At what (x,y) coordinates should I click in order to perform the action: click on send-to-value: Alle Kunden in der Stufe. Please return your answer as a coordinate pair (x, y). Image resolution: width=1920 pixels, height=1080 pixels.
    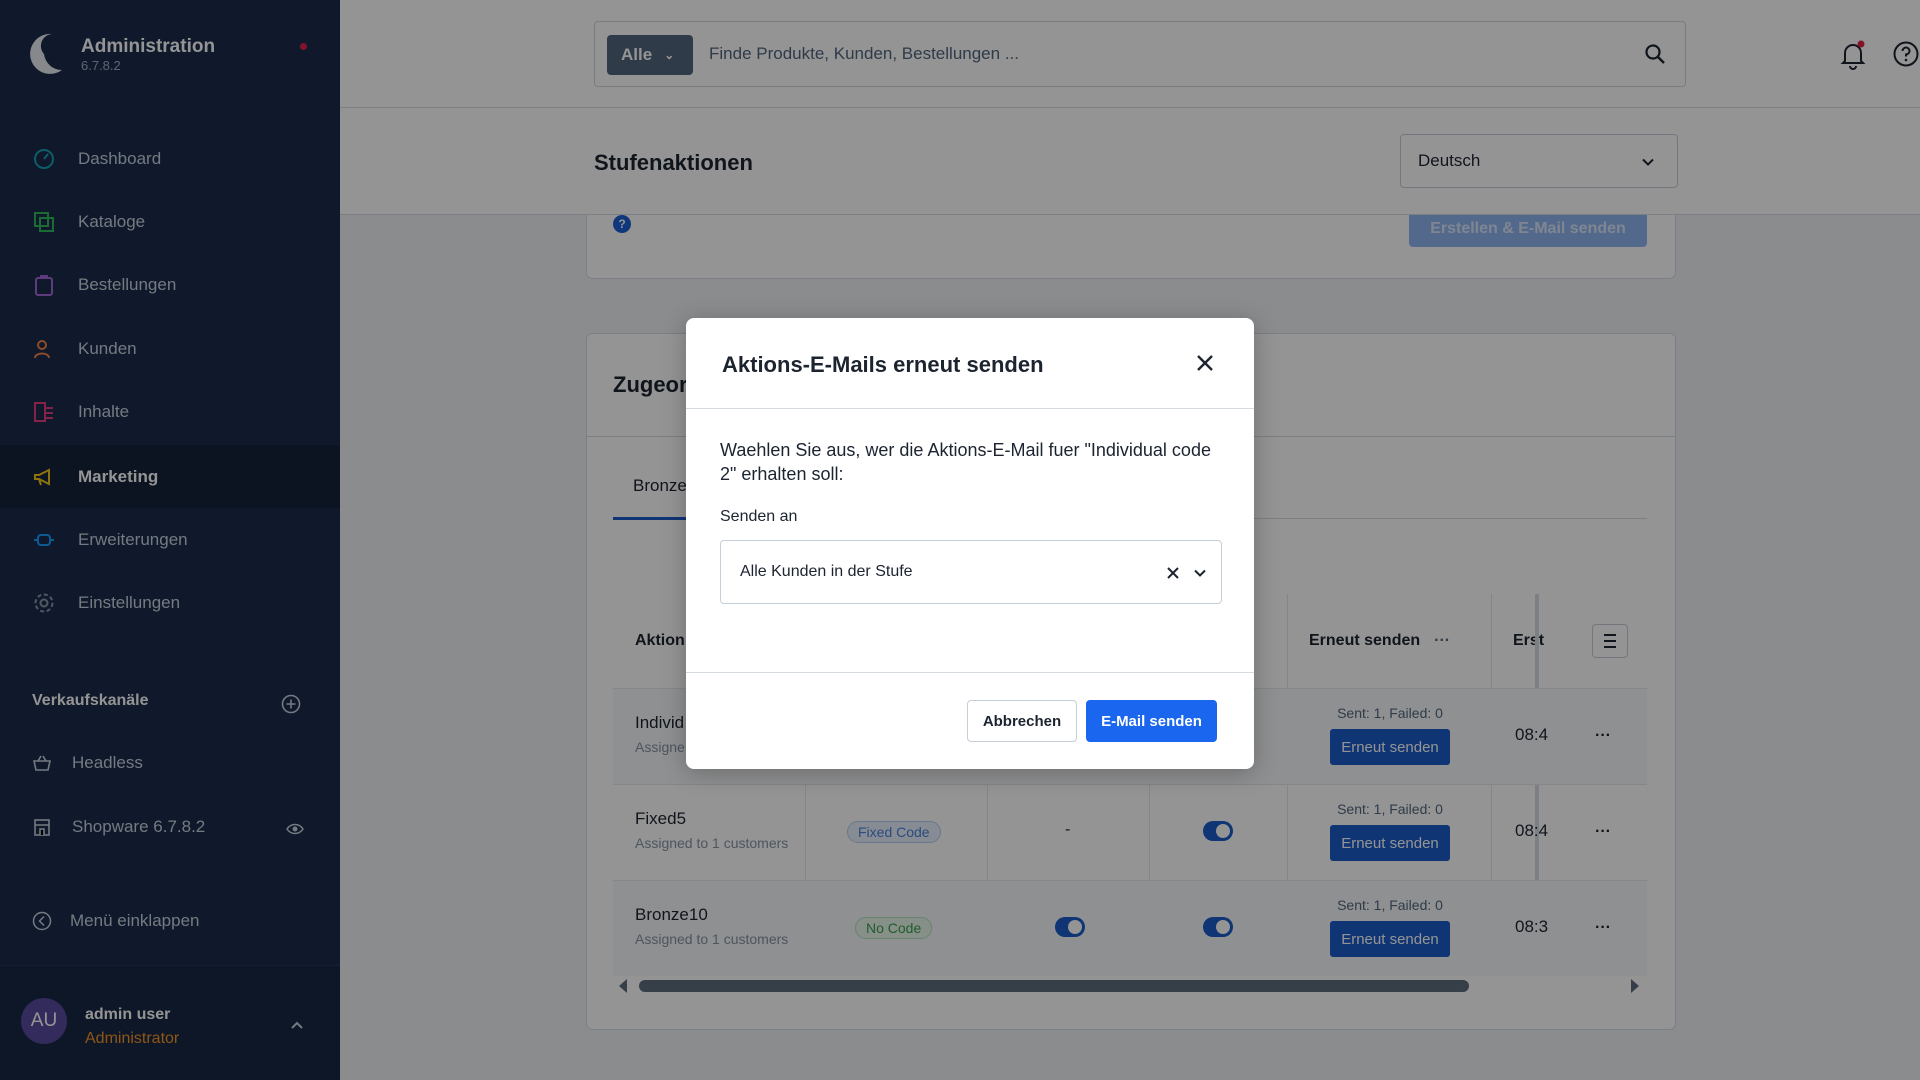
    Looking at the image, I should click on (826, 571).